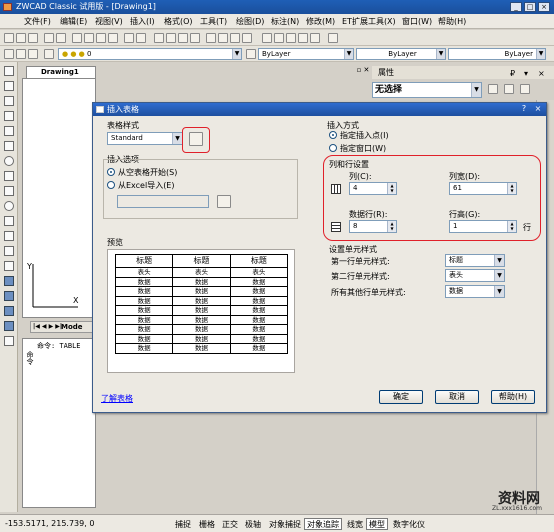  Describe the element at coordinates (9, 281) in the screenshot. I see `hatch-icon` at that location.